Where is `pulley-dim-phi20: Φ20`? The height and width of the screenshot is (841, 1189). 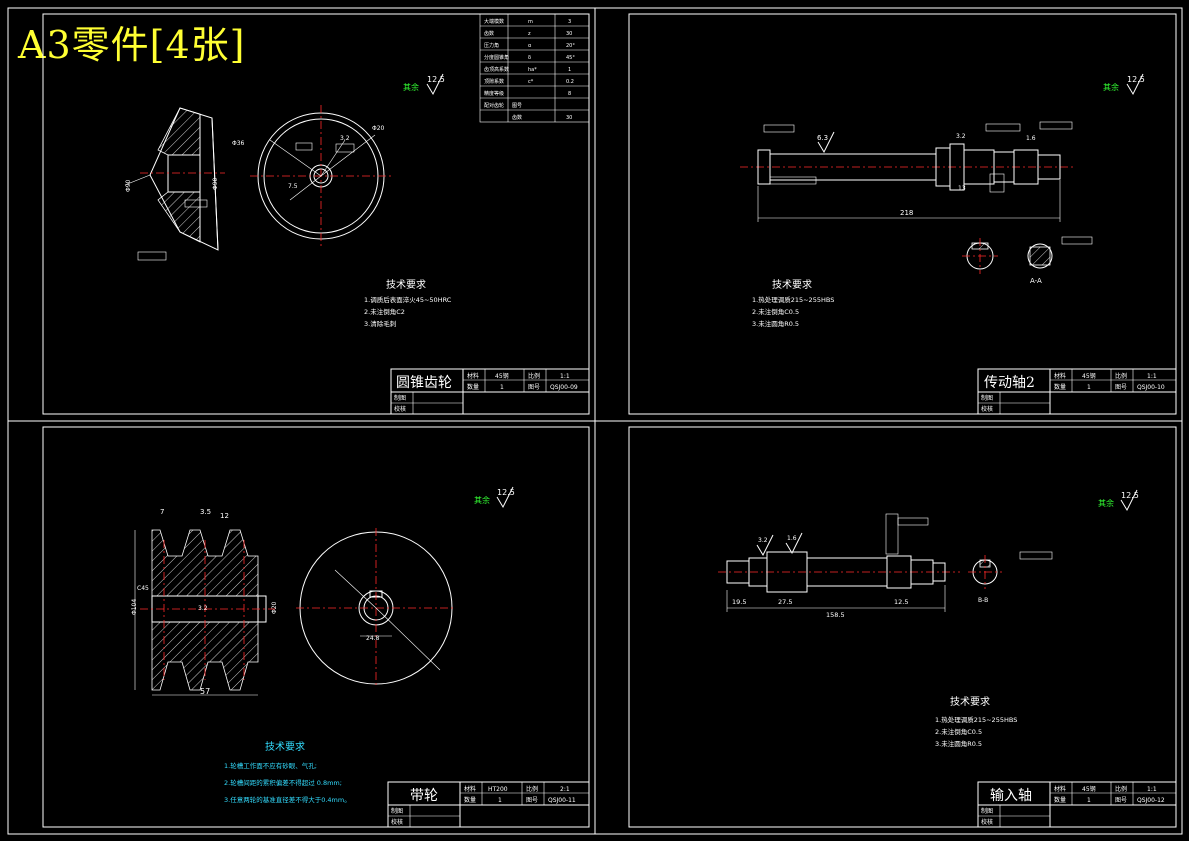 pulley-dim-phi20: Φ20 is located at coordinates (274, 607).